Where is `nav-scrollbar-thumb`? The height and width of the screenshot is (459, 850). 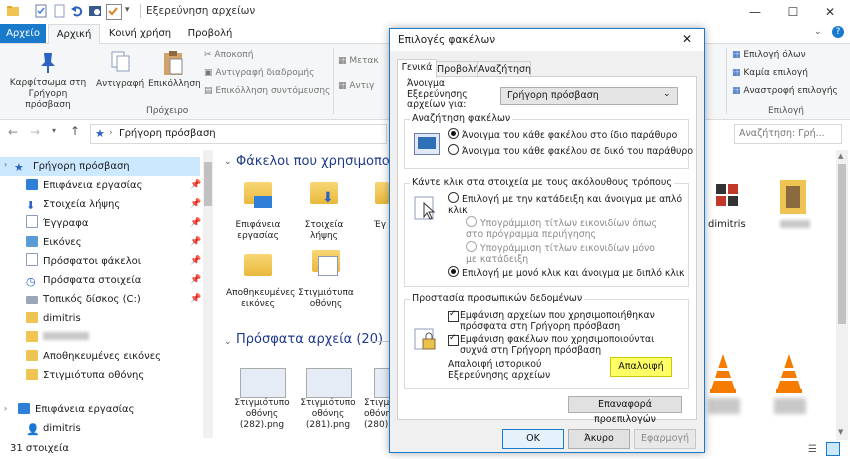
nav-scrollbar-thumb is located at coordinates (208, 184).